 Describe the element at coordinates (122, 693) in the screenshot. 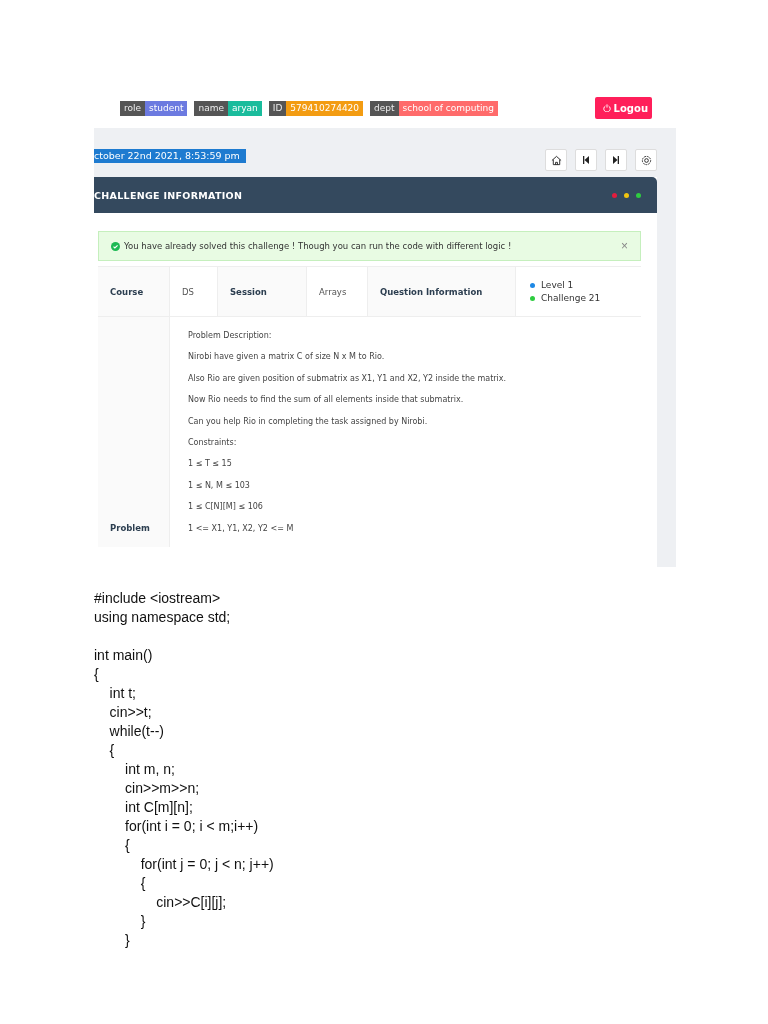

I see `code-line: int t;` at that location.